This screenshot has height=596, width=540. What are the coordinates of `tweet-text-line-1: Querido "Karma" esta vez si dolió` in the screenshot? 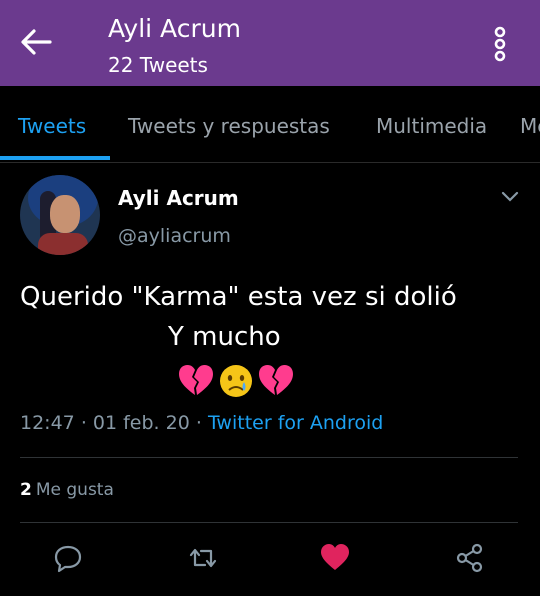 It's located at (238, 297).